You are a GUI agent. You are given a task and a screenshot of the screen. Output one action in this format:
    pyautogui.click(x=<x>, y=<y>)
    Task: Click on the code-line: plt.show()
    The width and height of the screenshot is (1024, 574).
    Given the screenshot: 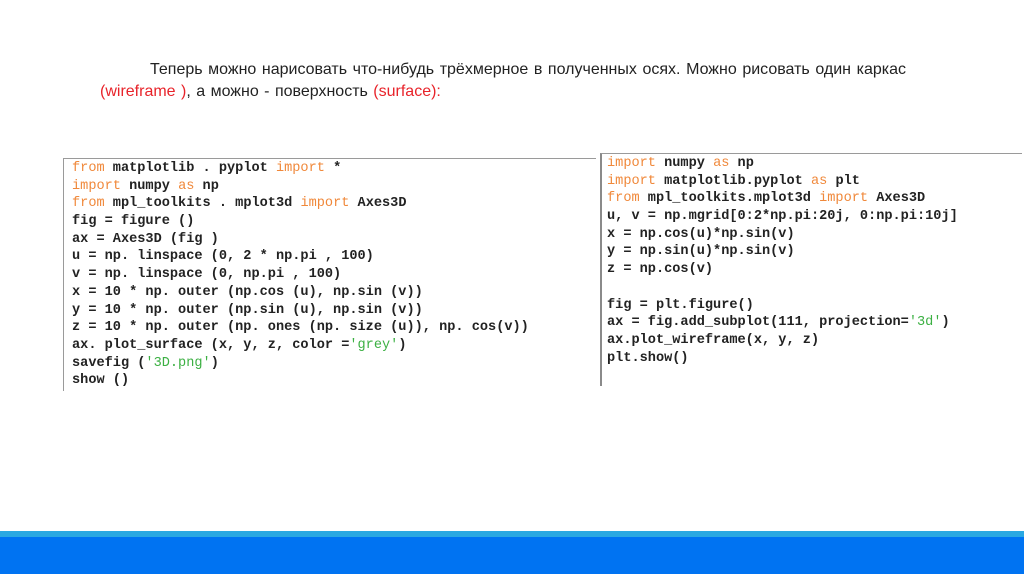 What is the action you would take?
    pyautogui.click(x=782, y=359)
    